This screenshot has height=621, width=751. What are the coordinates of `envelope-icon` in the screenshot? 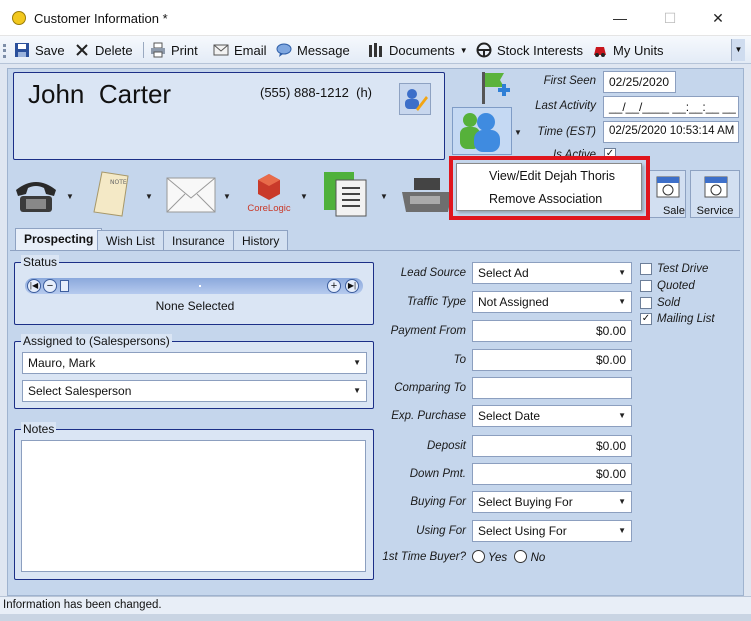 It's located at (221, 50).